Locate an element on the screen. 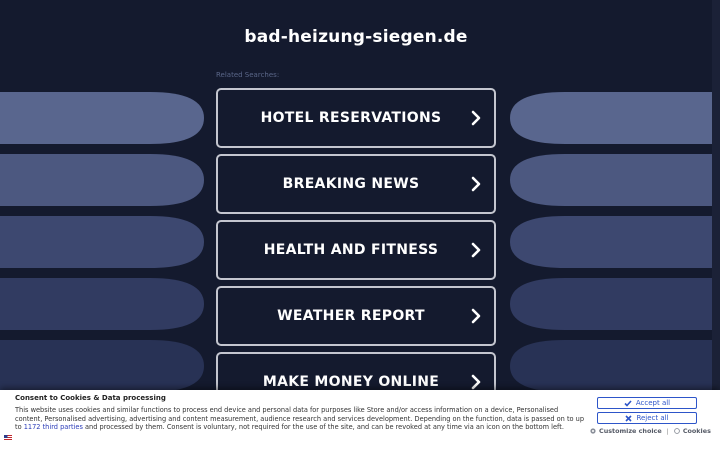 The width and height of the screenshot is (720, 450). customize-choice-link: Customize choice is located at coordinates (626, 431).